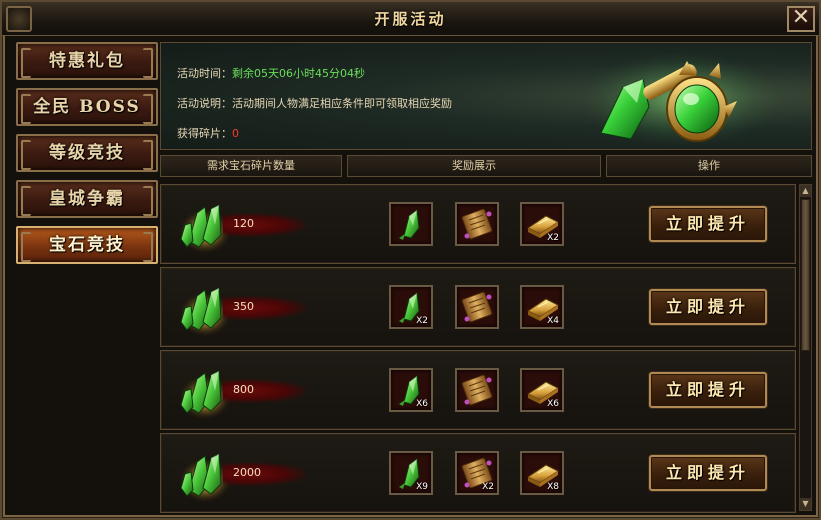 Image resolution: width=821 pixels, height=520 pixels. Describe the element at coordinates (542, 224) in the screenshot. I see `reward-slot-gold-ingot: X2` at that location.